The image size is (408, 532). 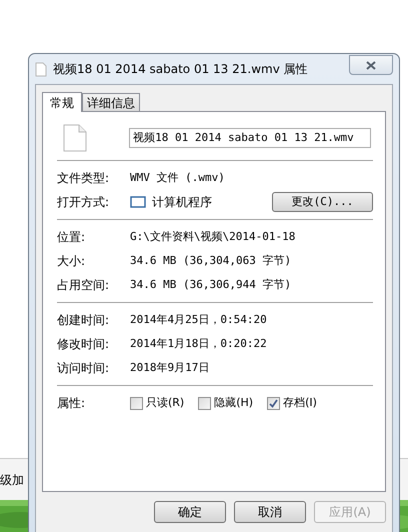 What do you see at coordinates (213, 236) in the screenshot?
I see `field-value: G:\文件资料\视频\2014-01-18` at bounding box center [213, 236].